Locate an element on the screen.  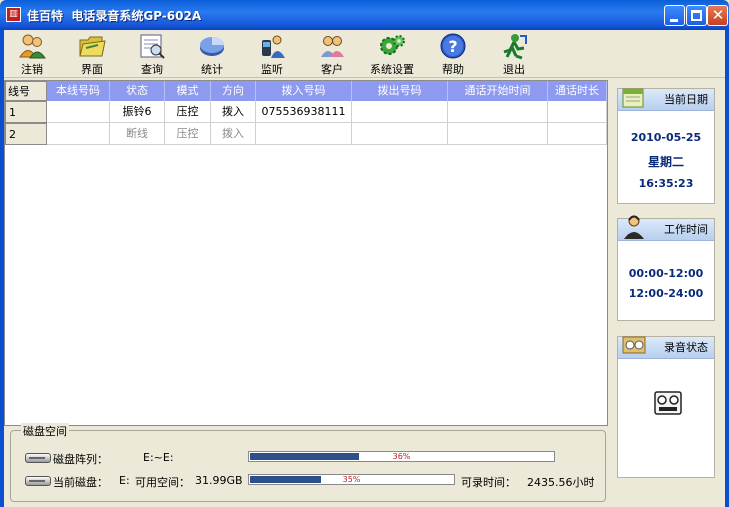
maximize-icon is located at coordinates (696, 15).